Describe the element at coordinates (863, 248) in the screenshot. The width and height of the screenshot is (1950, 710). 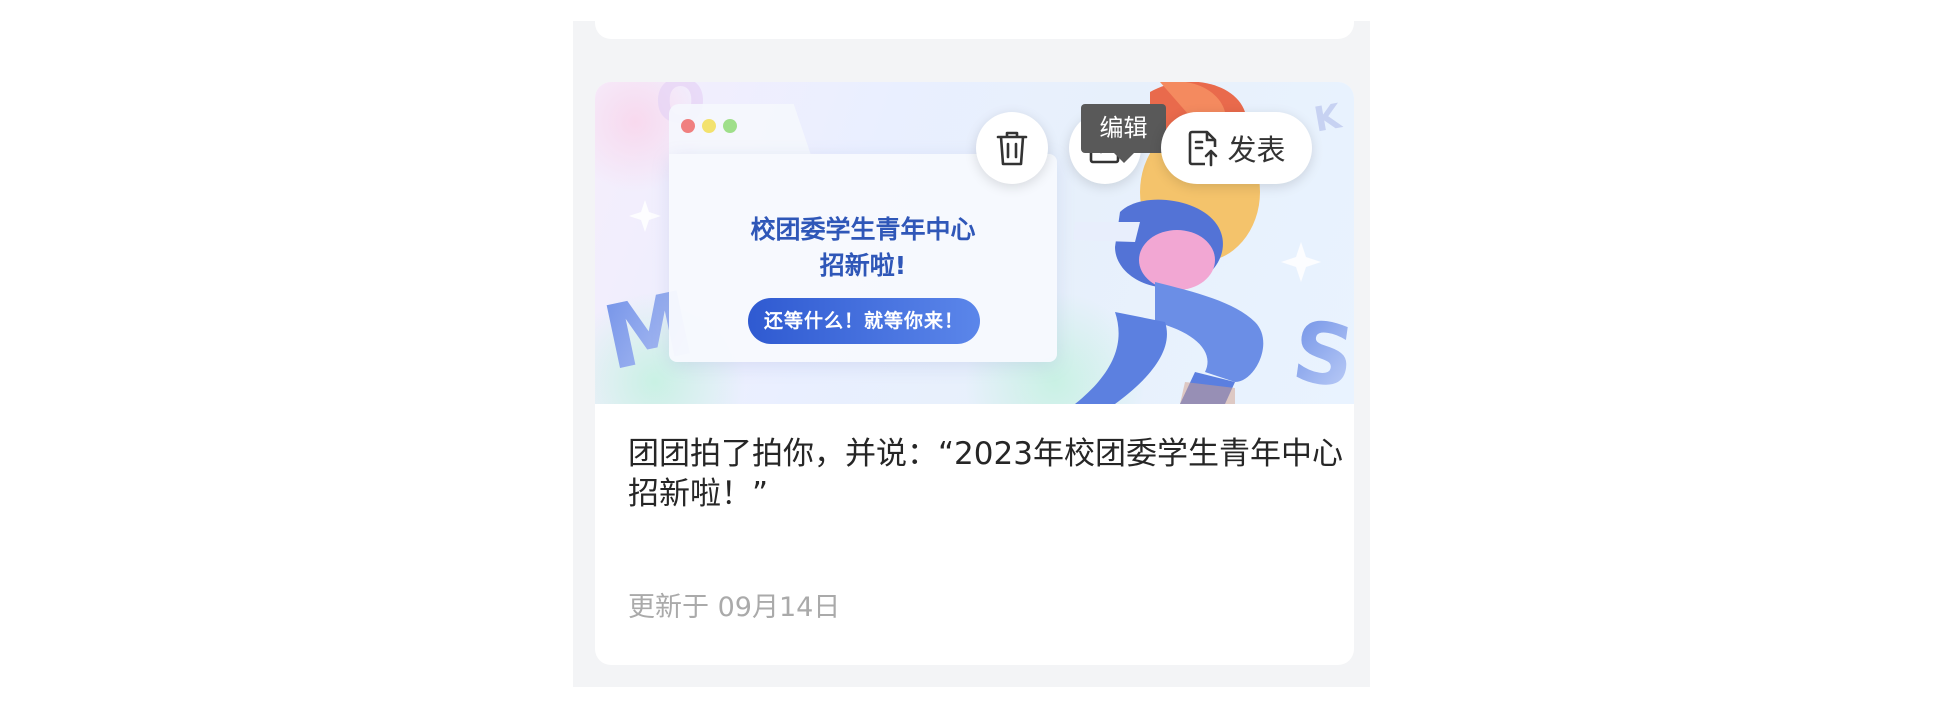
I see `banner-heading: 校团委学生青年中心 招新啦!` at that location.